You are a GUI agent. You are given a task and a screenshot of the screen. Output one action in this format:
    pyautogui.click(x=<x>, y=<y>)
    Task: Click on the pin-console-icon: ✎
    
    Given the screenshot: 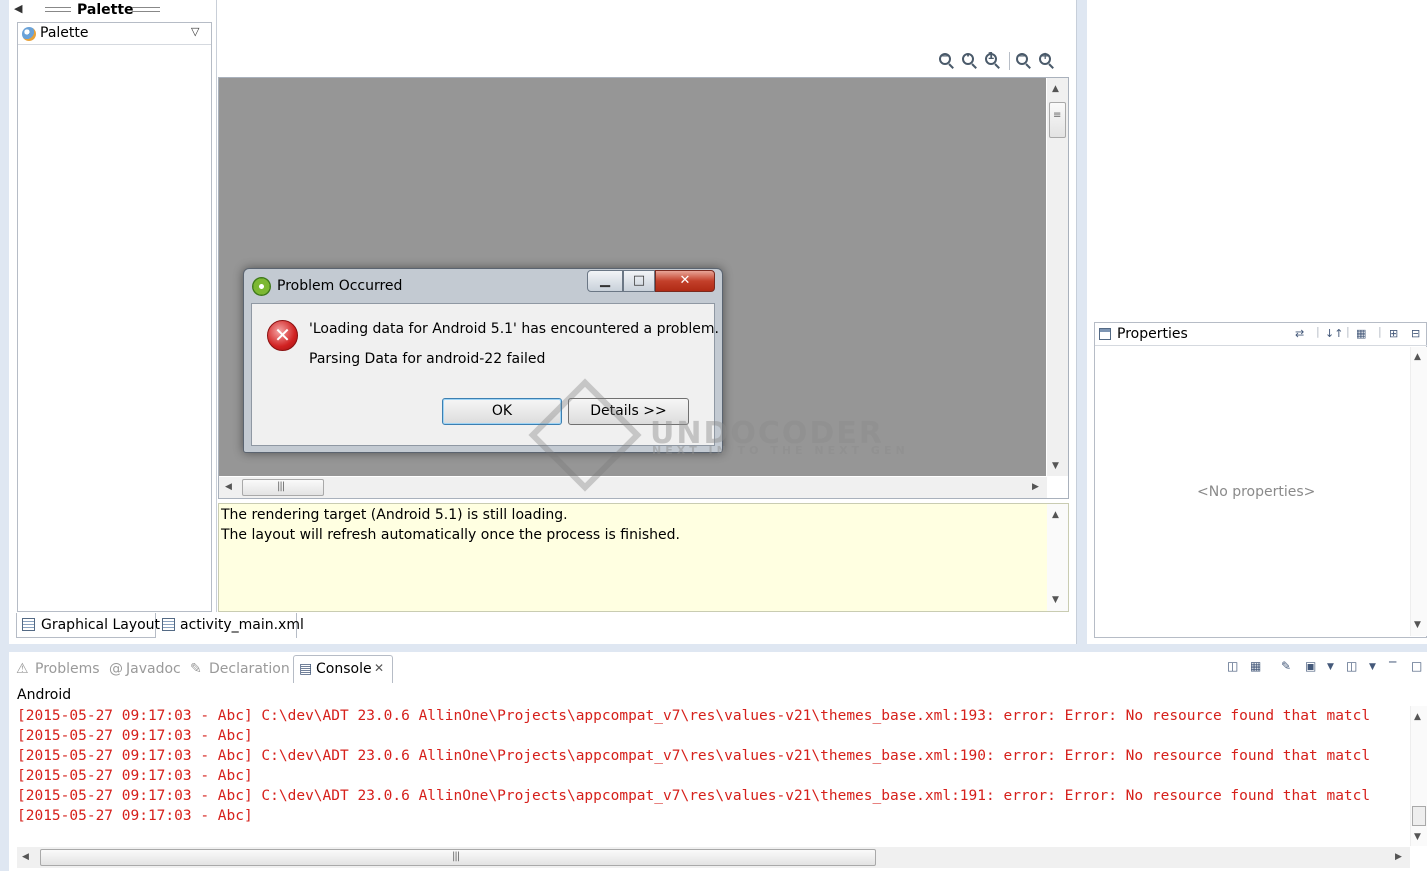 What is the action you would take?
    pyautogui.click(x=1286, y=666)
    